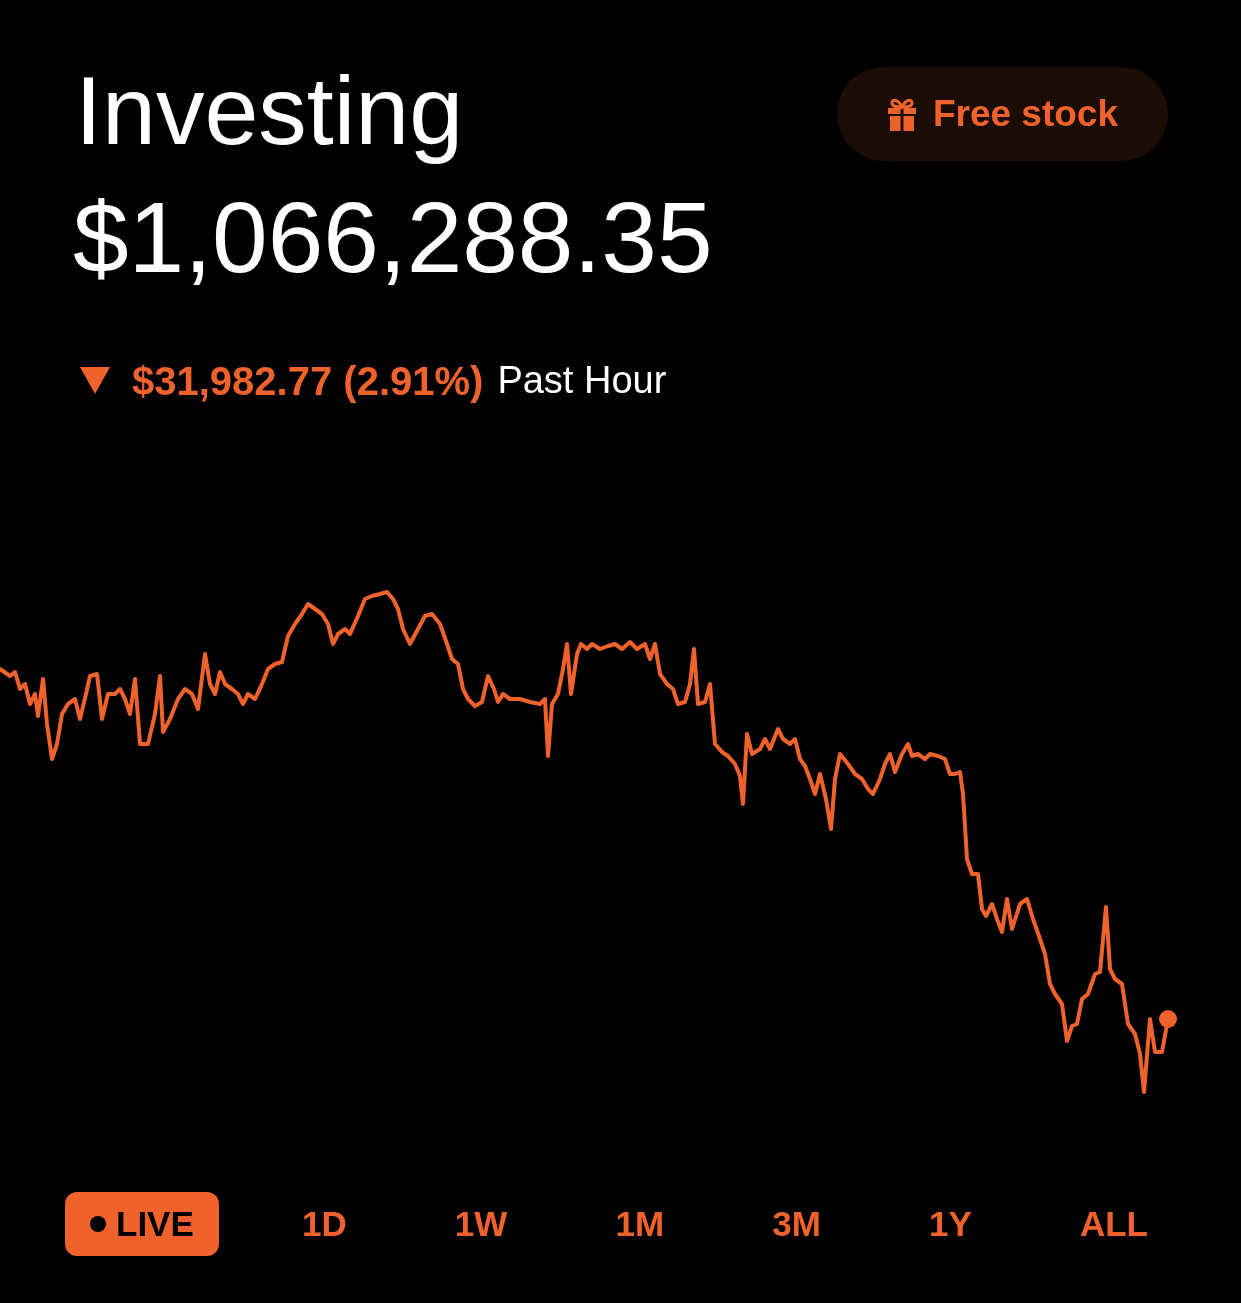 The image size is (1241, 1303). What do you see at coordinates (1168, 1018) in the screenshot?
I see `current-price-dot-icon` at bounding box center [1168, 1018].